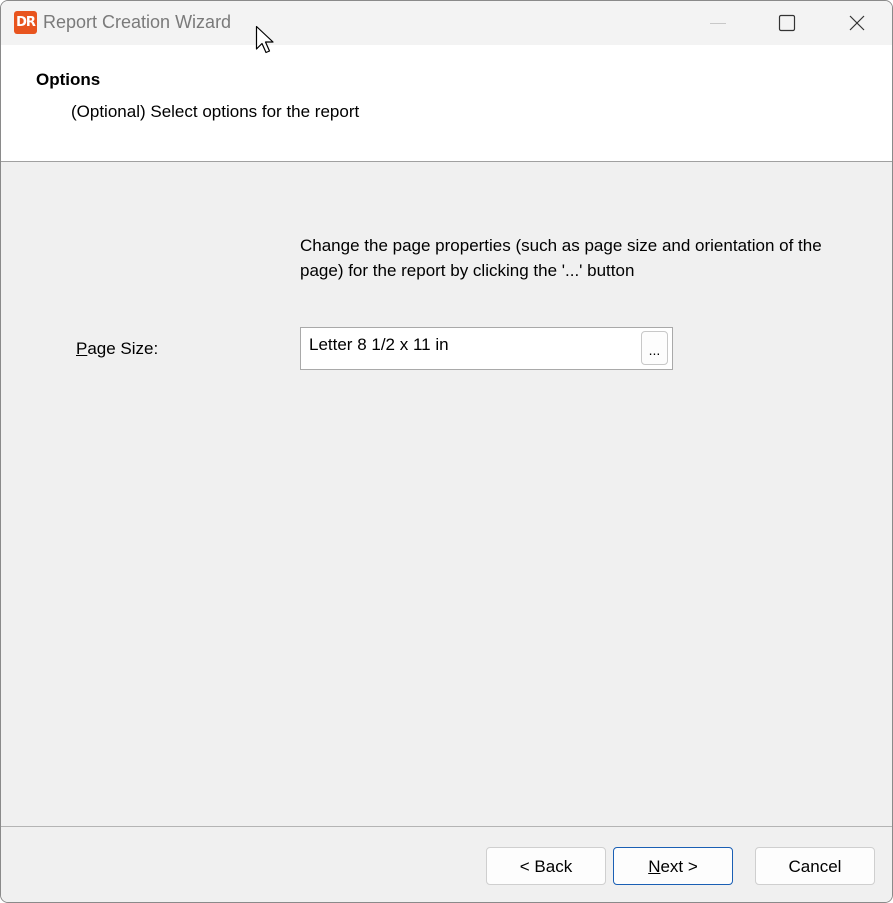 The height and width of the screenshot is (903, 893). I want to click on close-button, so click(857, 23).